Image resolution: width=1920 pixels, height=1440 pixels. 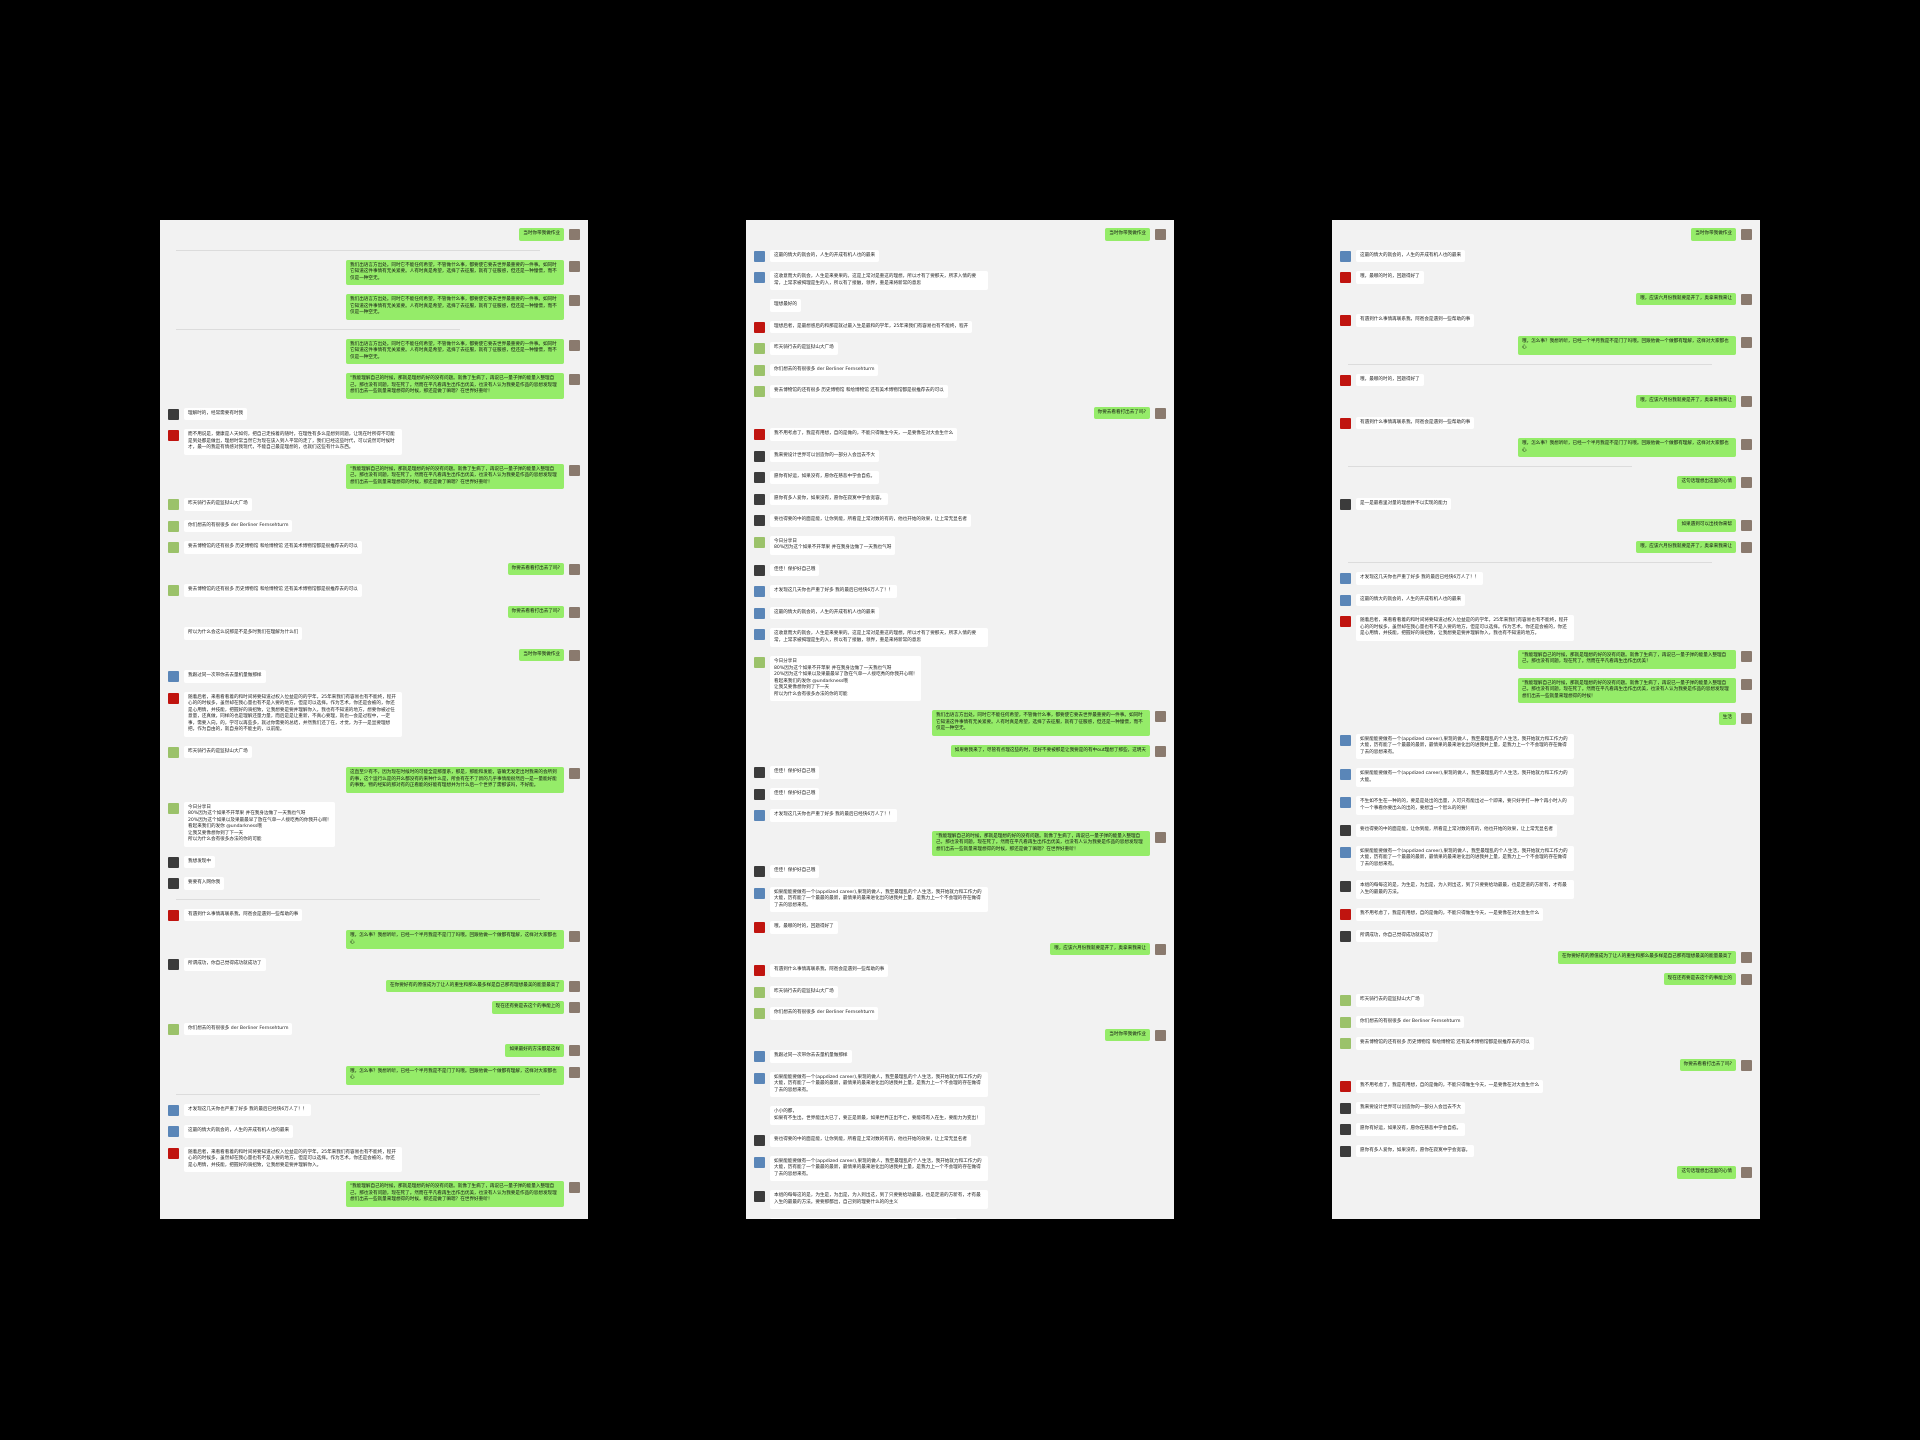 What do you see at coordinates (1415, 1150) in the screenshot?
I see `message-bubble: 愿你有多人爱你，如果没有，愿你在寂寞中学会宽容。` at bounding box center [1415, 1150].